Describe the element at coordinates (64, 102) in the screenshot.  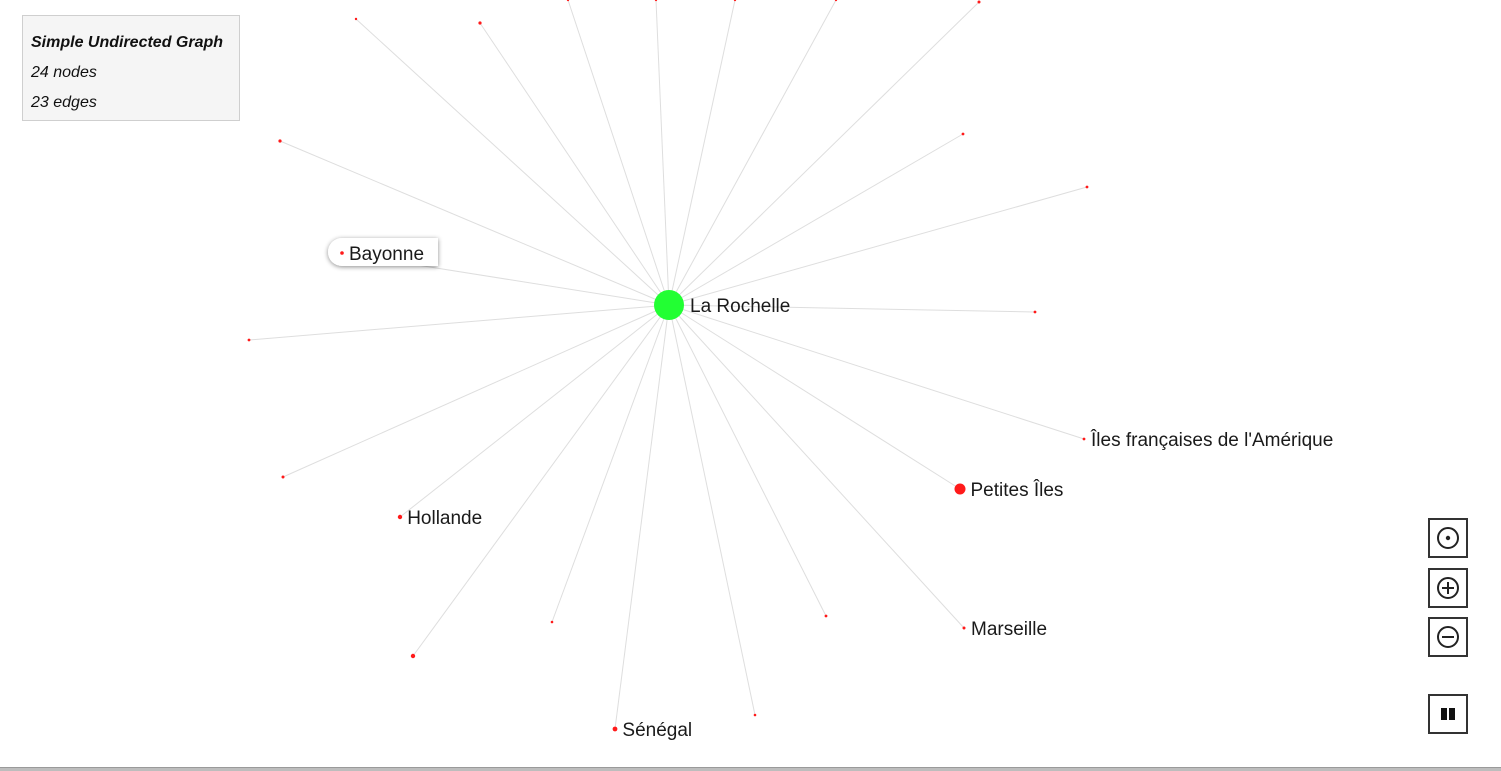
I see `edge-count: 23 edges` at that location.